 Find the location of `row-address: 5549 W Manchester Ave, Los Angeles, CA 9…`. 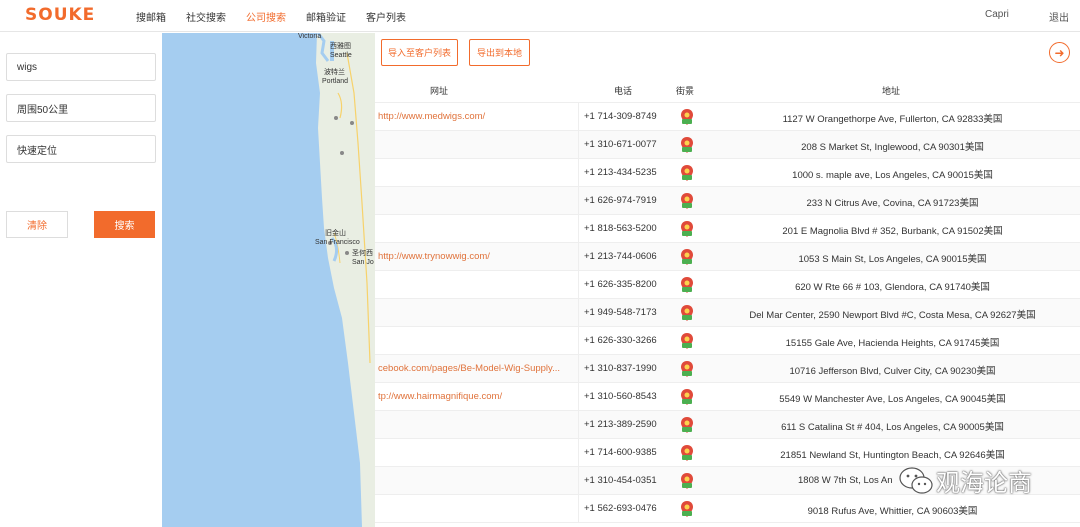

row-address: 5549 W Manchester Ave, Los Angeles, CA 9… is located at coordinates (892, 399).